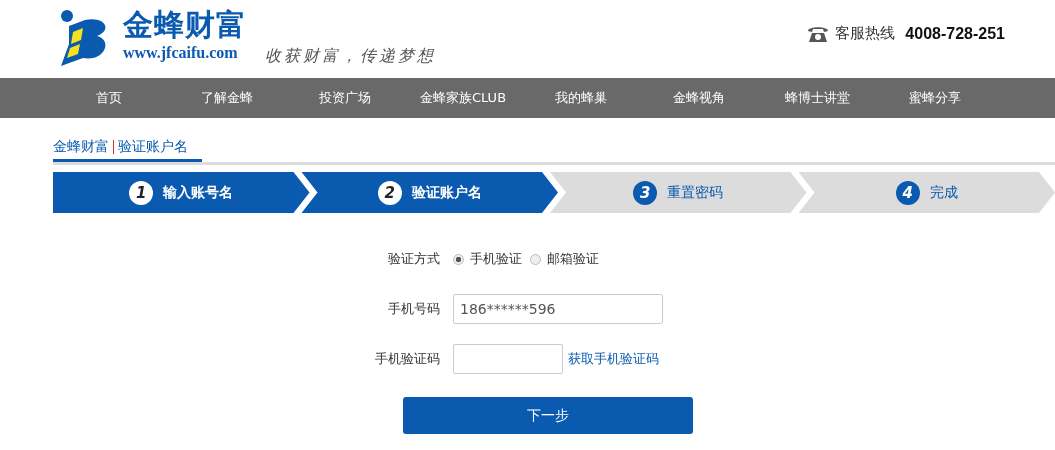 This screenshot has width=1055, height=450. I want to click on step-number: 4, so click(907, 192).